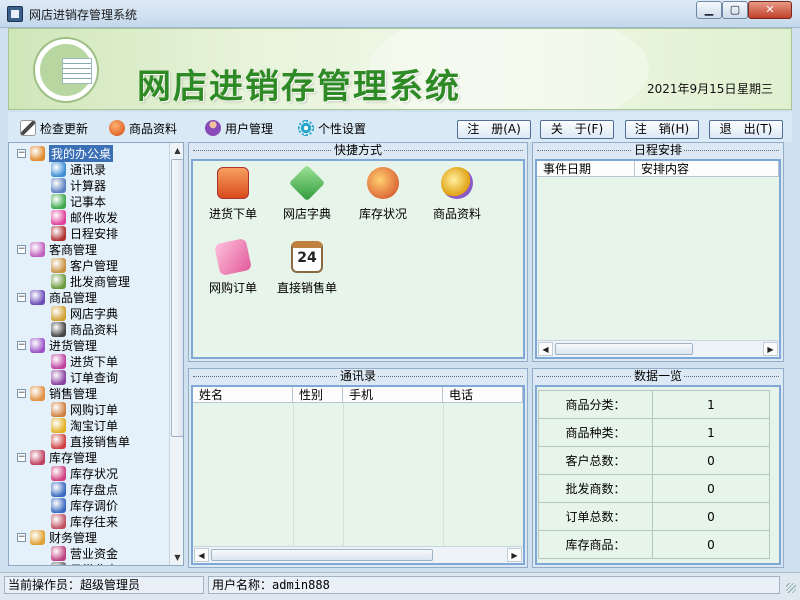  What do you see at coordinates (84, 425) in the screenshot?
I see `tree-item: 淘宝订单` at bounding box center [84, 425].